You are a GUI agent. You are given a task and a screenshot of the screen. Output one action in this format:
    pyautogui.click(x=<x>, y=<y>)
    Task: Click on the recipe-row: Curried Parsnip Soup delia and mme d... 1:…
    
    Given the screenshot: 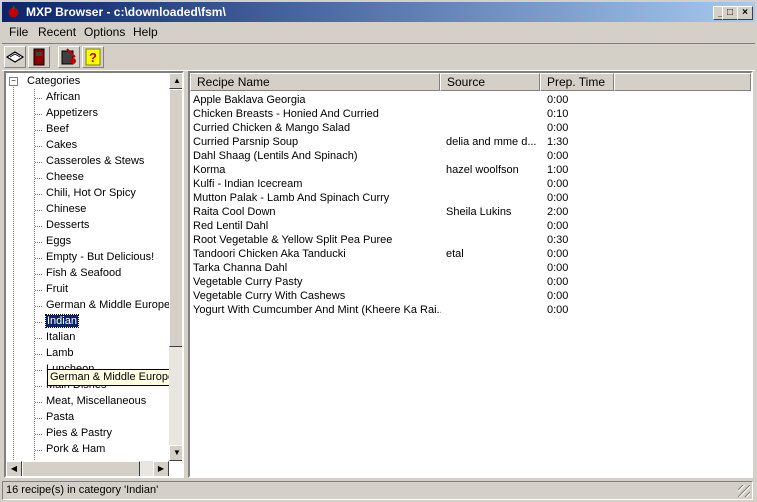 What is the action you would take?
    pyautogui.click(x=470, y=143)
    